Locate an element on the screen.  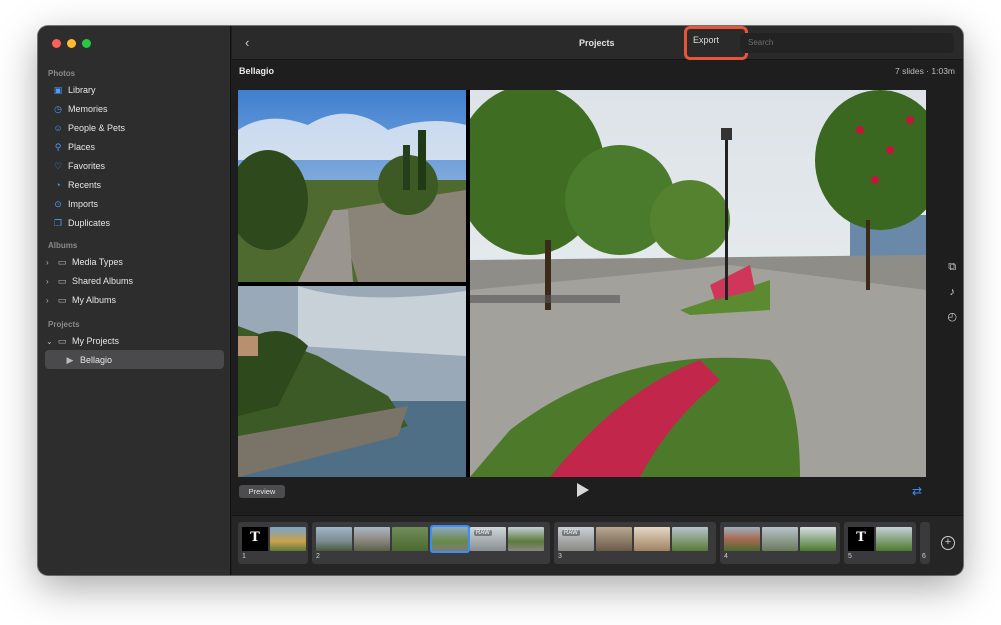
slide-group-5: T 5 is located at coordinates (880, 543).